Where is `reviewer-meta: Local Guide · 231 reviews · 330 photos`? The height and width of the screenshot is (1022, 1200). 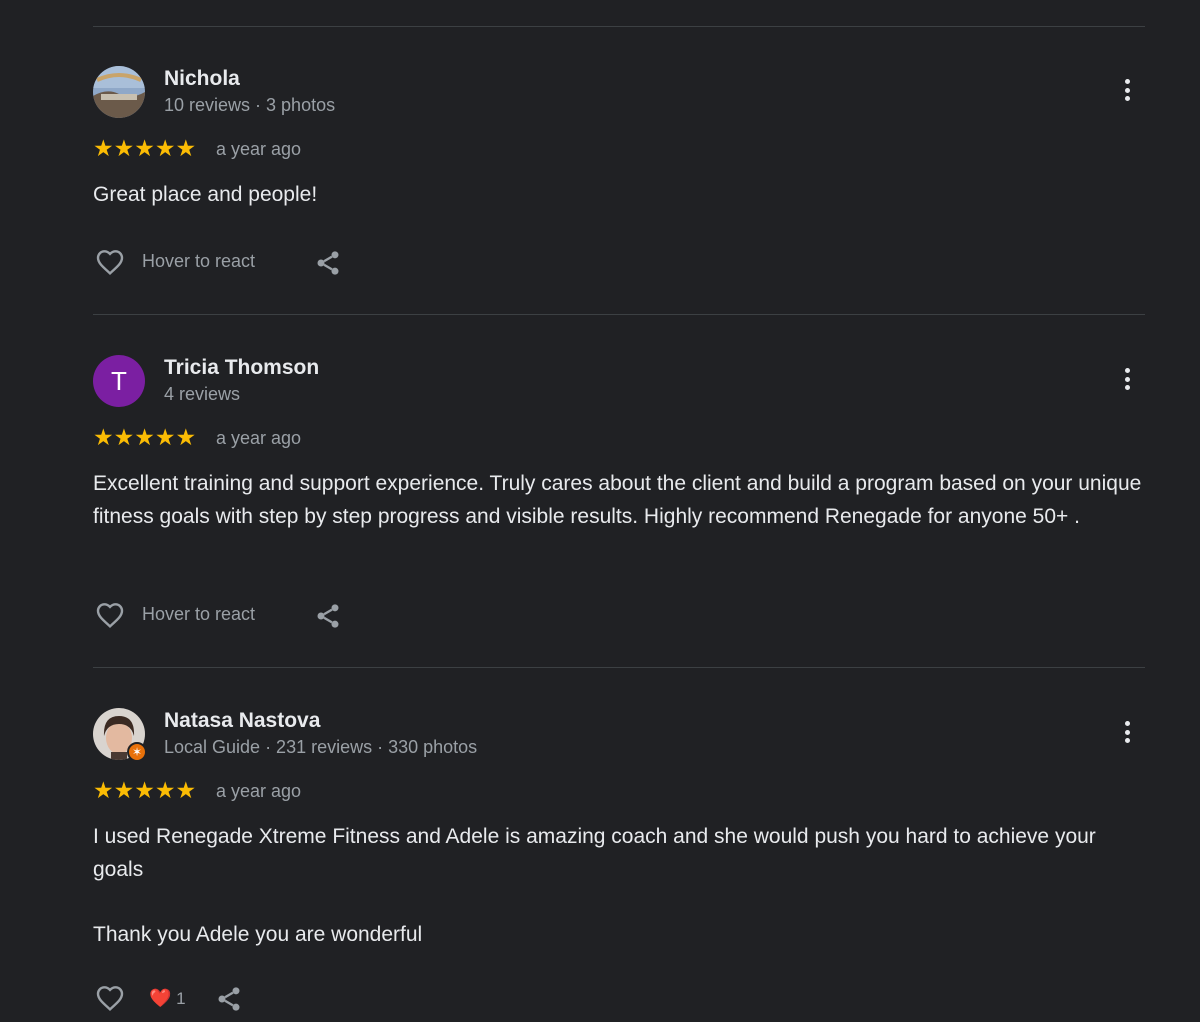
reviewer-meta: Local Guide · 231 reviews · 330 photos is located at coordinates (321, 747).